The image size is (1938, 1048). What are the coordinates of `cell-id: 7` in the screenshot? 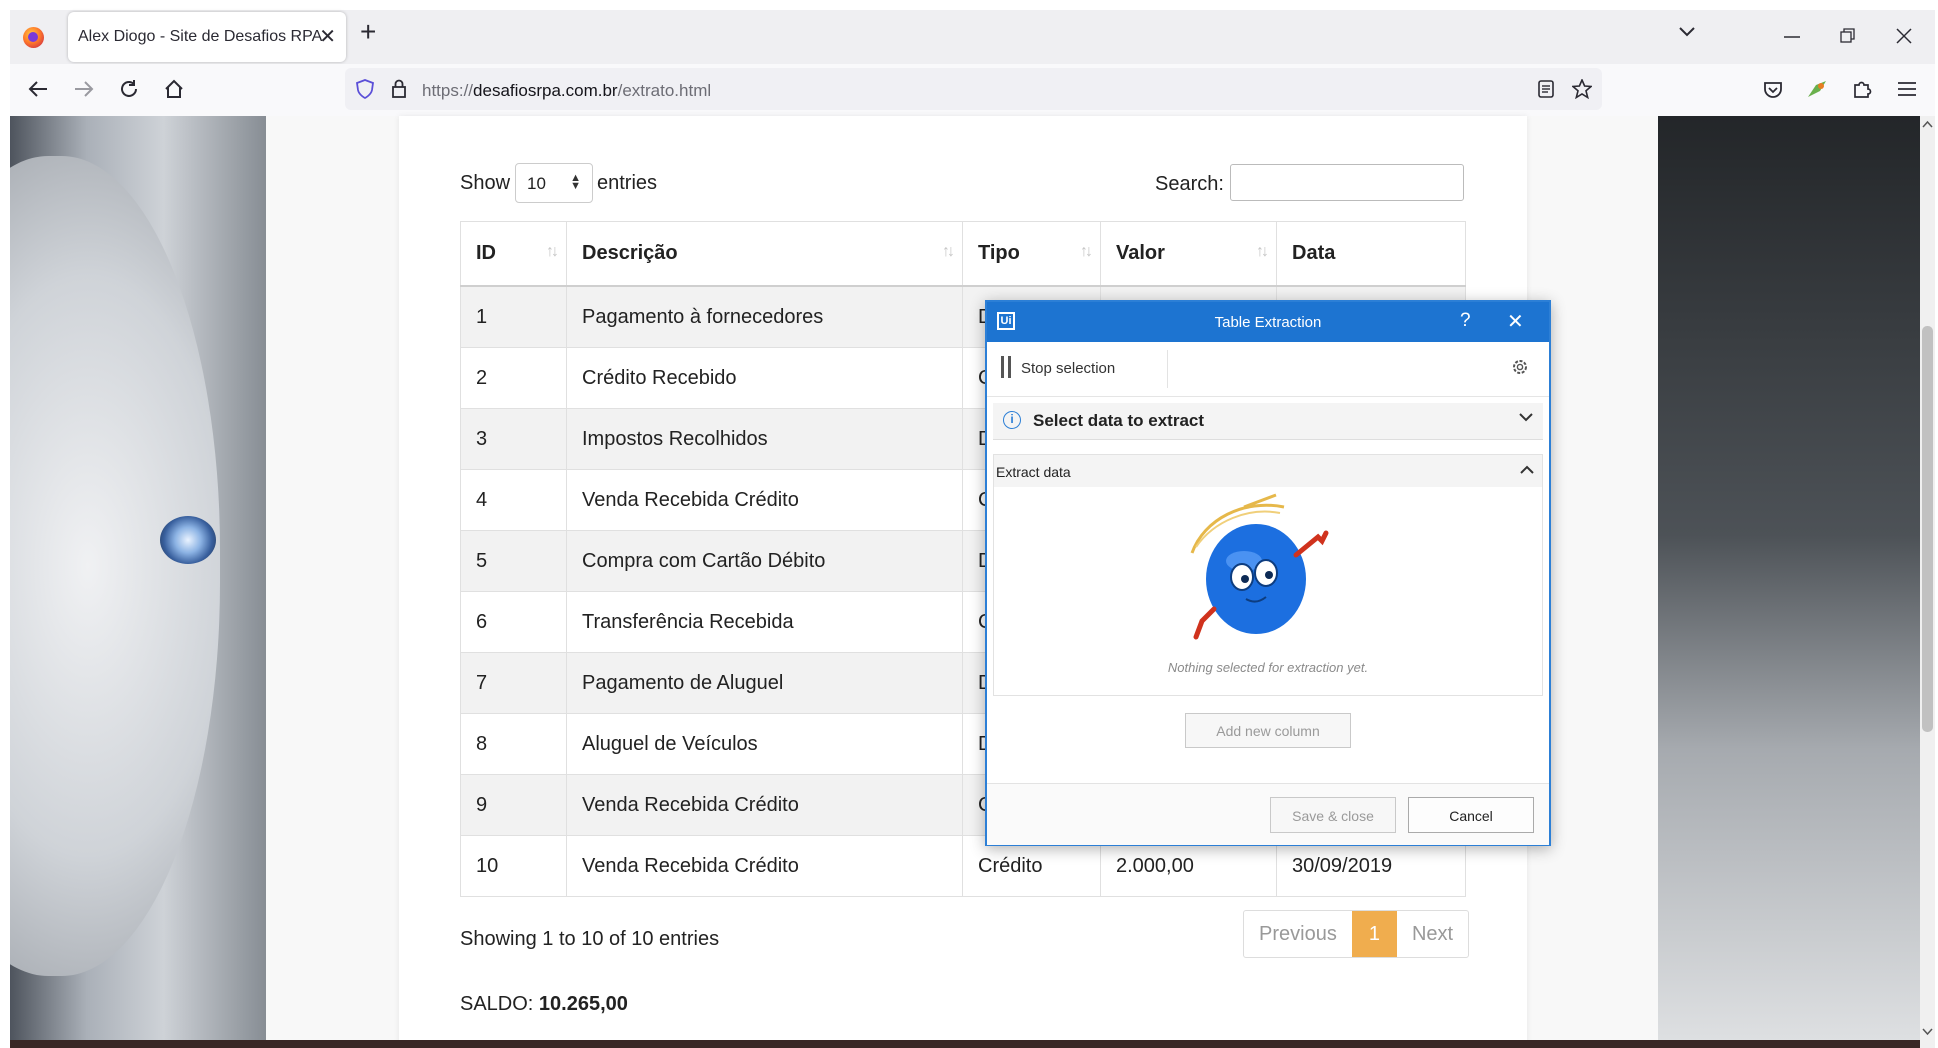 It's located at (513, 683).